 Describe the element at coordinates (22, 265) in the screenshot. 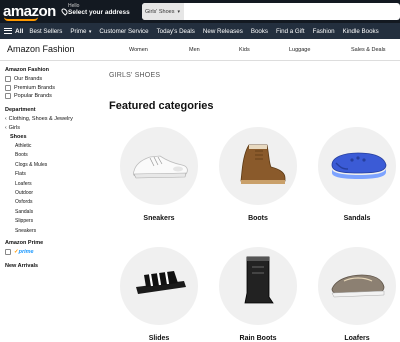

I see `sidebar-heading-new-arrivals: New Arrivals` at that location.